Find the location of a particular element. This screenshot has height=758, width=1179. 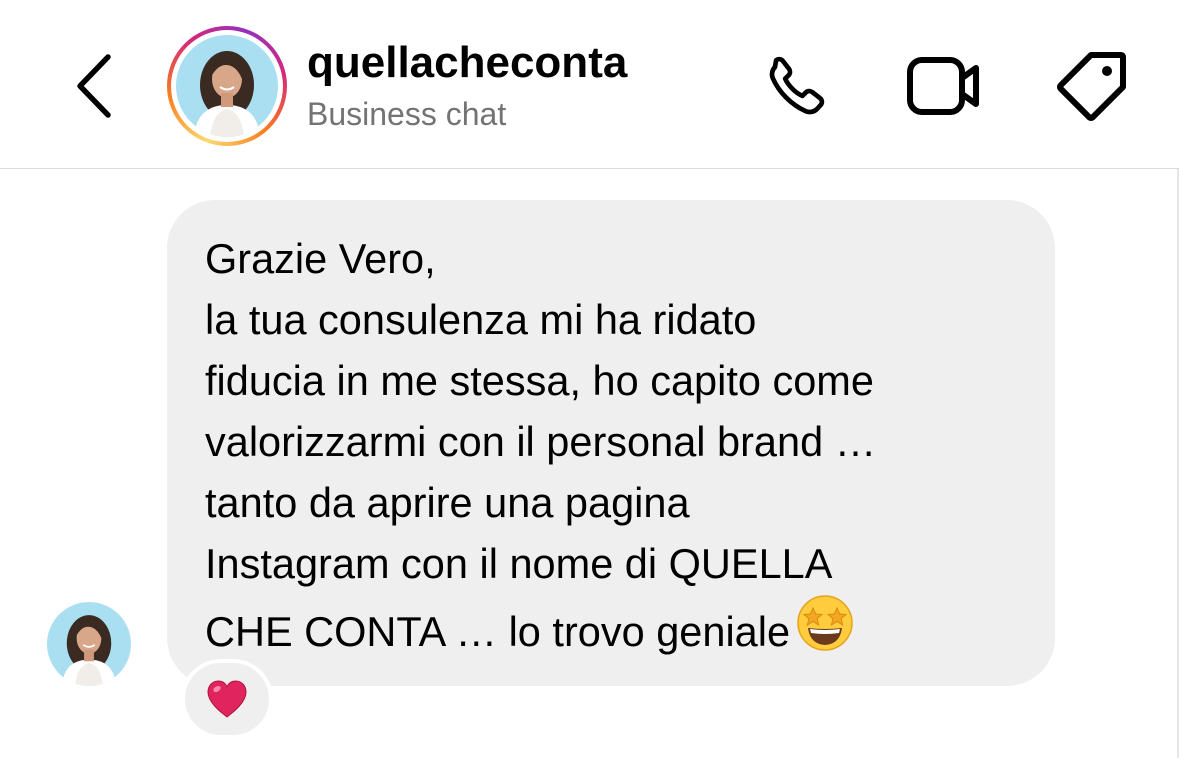

message-last-line: CHE CONTA … lo trovo geniale is located at coordinates (611, 631).